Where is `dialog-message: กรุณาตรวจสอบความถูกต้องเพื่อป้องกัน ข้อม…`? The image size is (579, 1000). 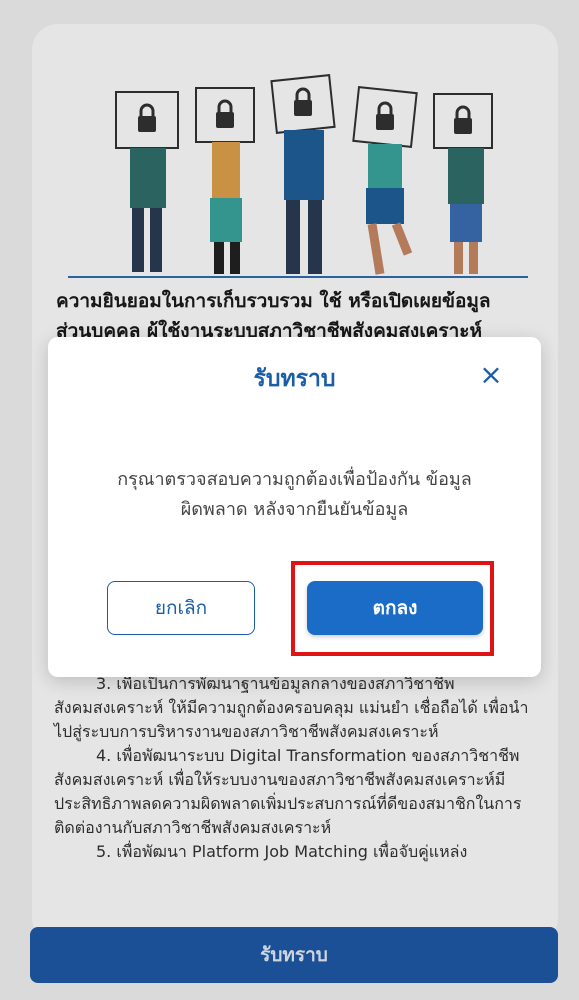
dialog-message: กรุณาตรวจสอบความถูกต้องเพื่อป้องกัน ข้อม… is located at coordinates (294, 495).